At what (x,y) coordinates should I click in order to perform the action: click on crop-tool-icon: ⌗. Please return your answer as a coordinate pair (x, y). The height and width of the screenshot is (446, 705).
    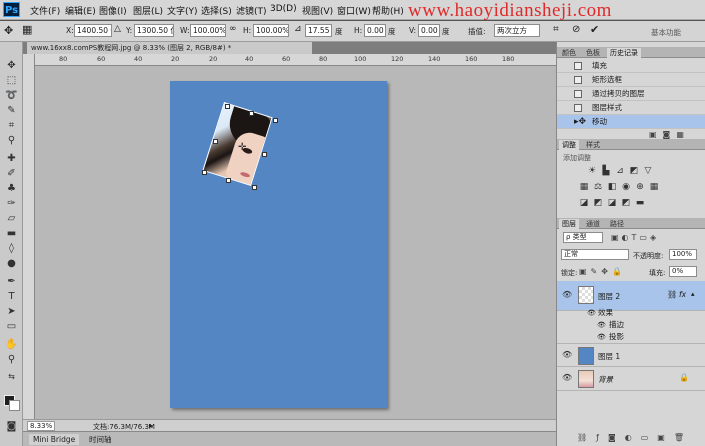
    Looking at the image, I should click on (11, 125).